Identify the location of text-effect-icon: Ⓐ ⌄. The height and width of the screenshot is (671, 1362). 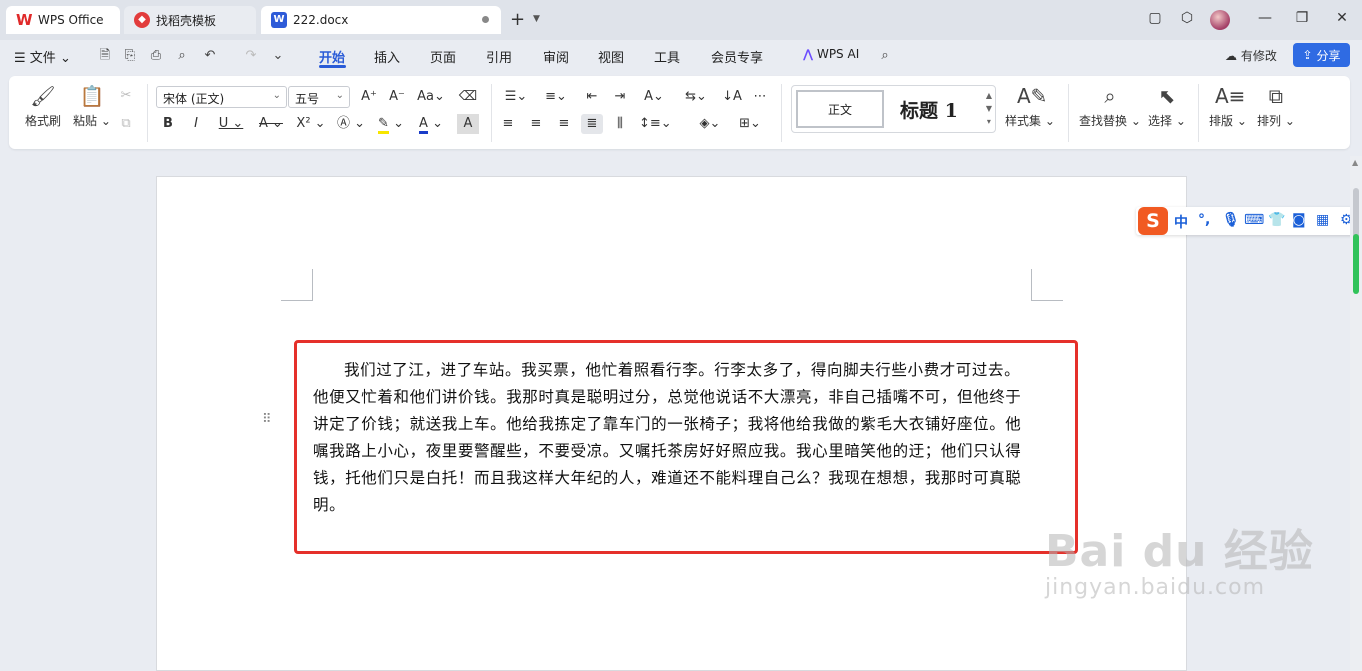
(351, 124).